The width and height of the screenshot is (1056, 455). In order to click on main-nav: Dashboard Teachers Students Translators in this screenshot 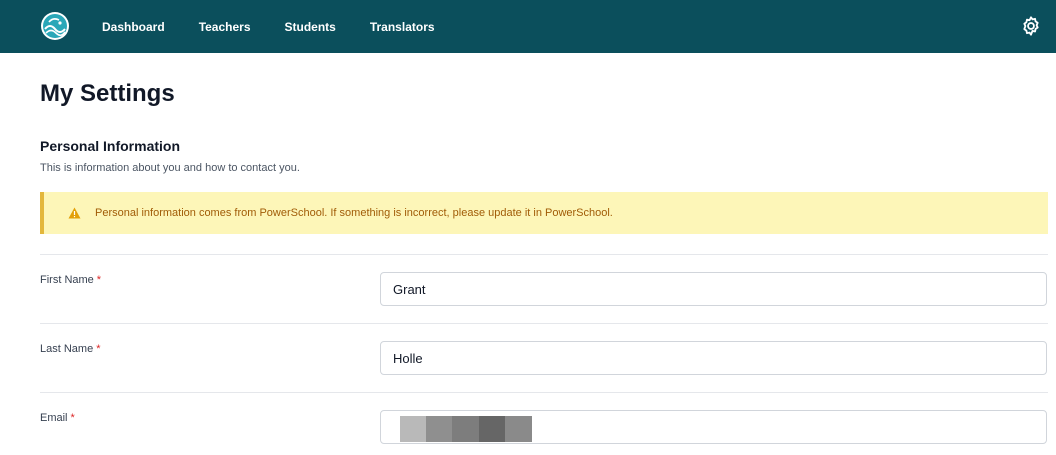, I will do `click(285, 26)`.